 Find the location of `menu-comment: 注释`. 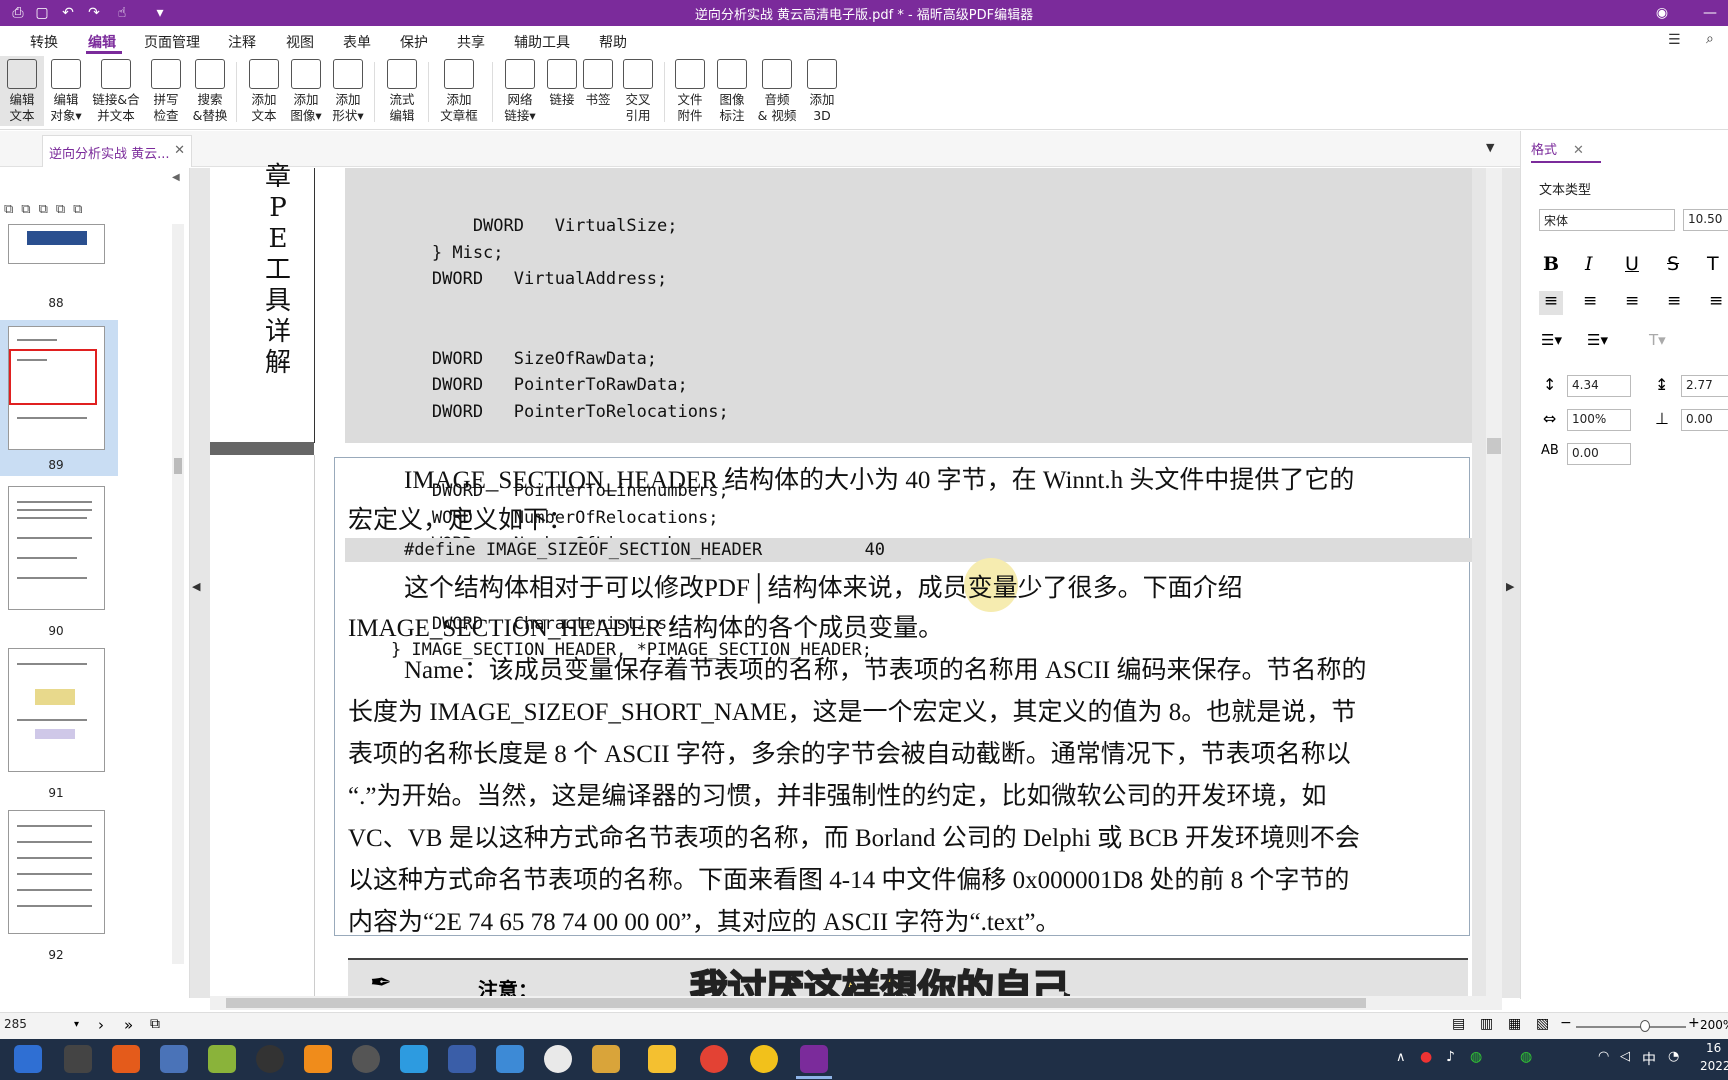

menu-comment: 注释 is located at coordinates (242, 42).